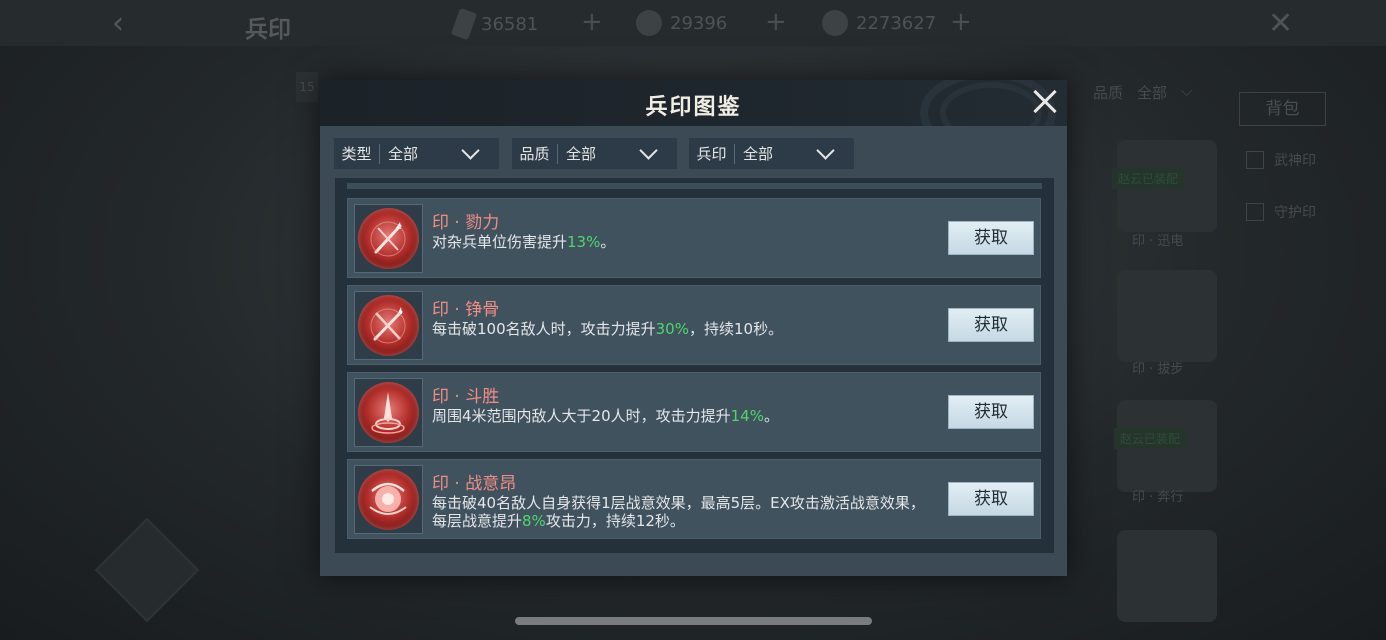  I want to click on card-caption: 印 · 拔步, so click(1158, 369).